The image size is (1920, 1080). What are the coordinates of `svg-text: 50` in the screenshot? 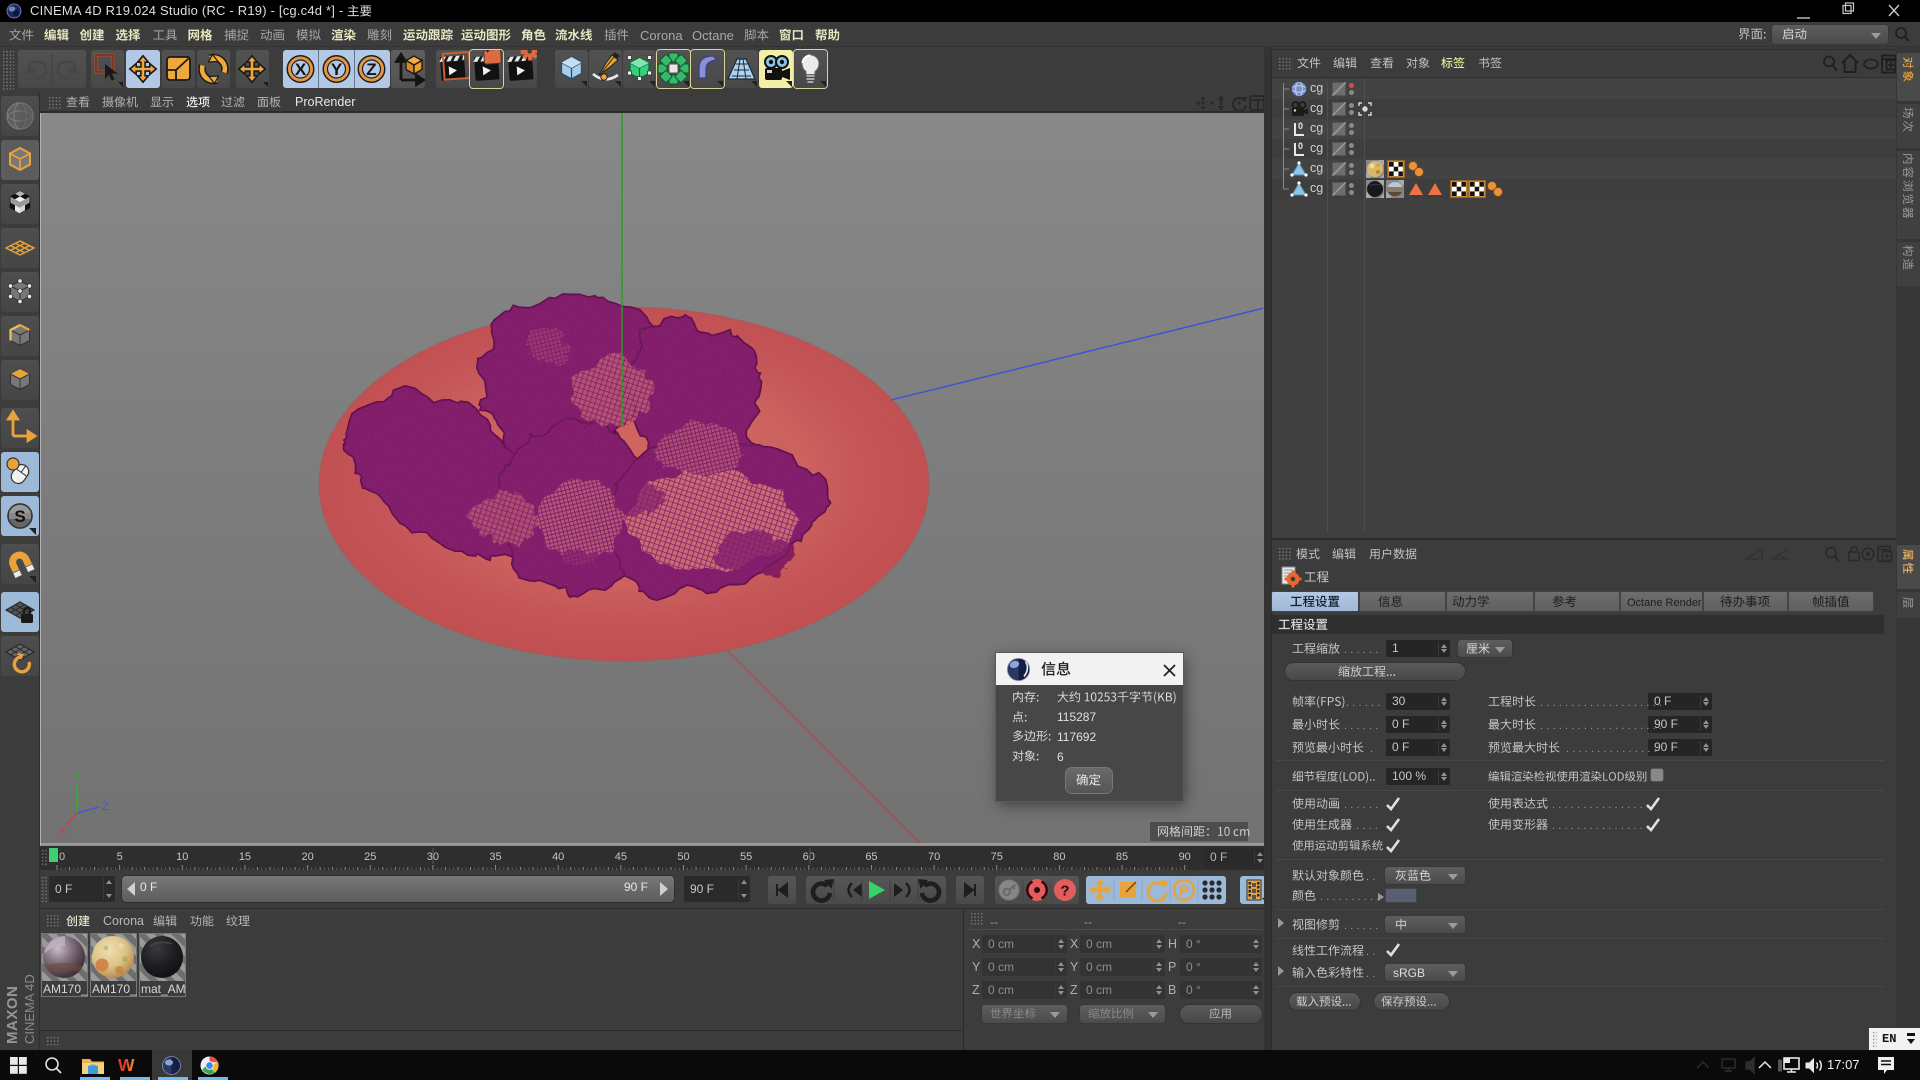 It's located at (683, 857).